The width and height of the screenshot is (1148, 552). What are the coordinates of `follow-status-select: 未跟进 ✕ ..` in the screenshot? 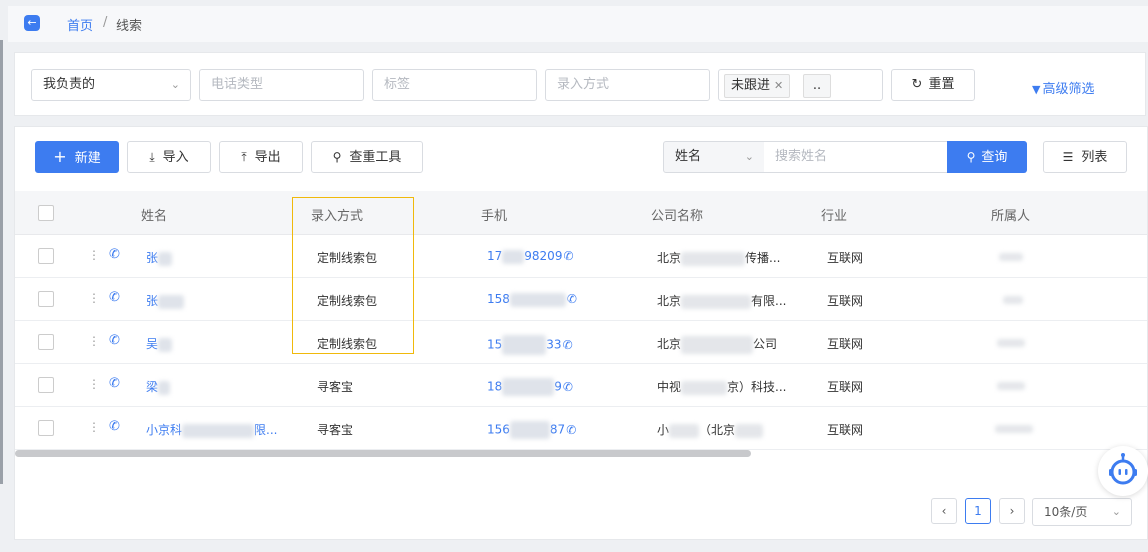 It's located at (800, 85).